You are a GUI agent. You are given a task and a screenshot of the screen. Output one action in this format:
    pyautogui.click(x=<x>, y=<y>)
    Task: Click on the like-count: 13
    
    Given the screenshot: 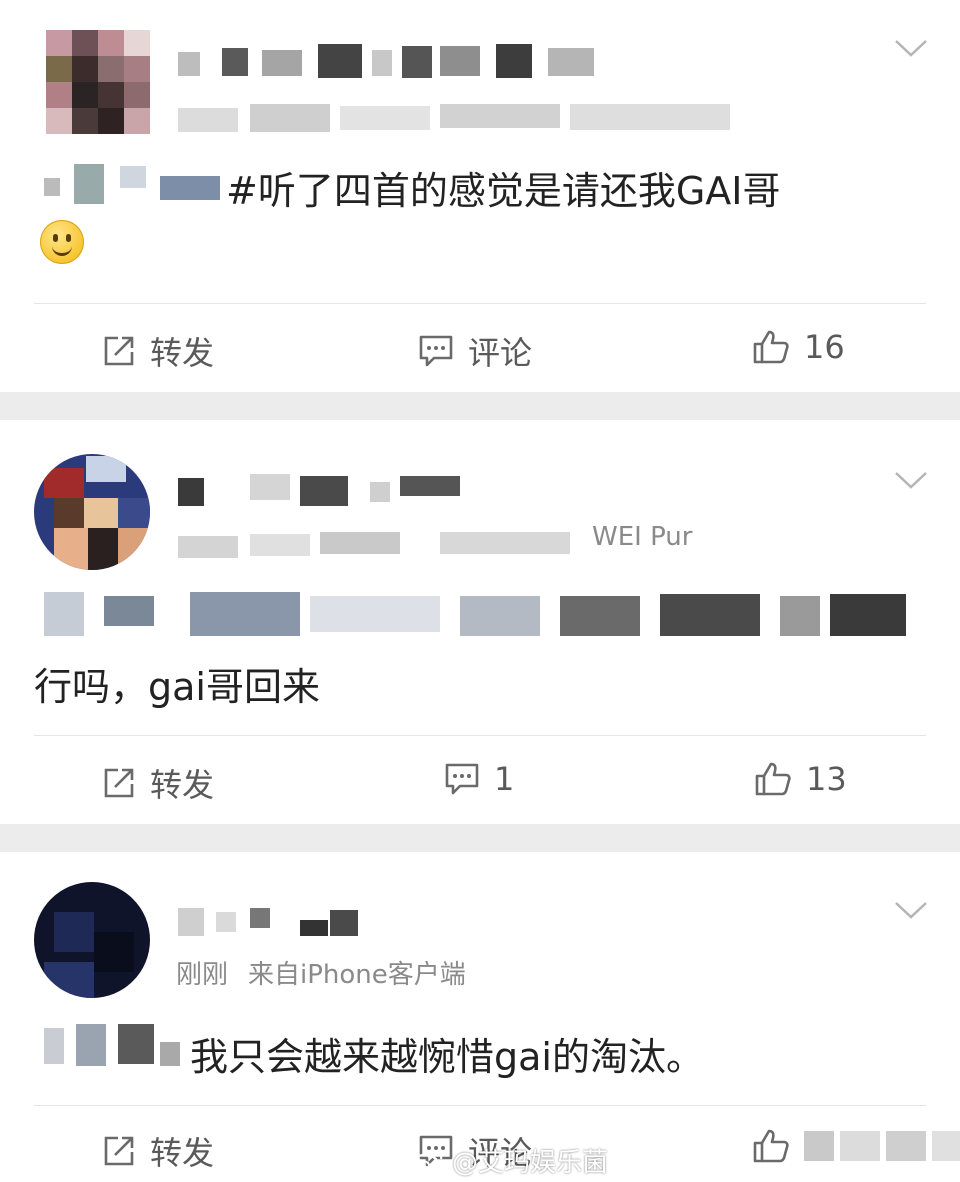 What is the action you would take?
    pyautogui.click(x=826, y=779)
    